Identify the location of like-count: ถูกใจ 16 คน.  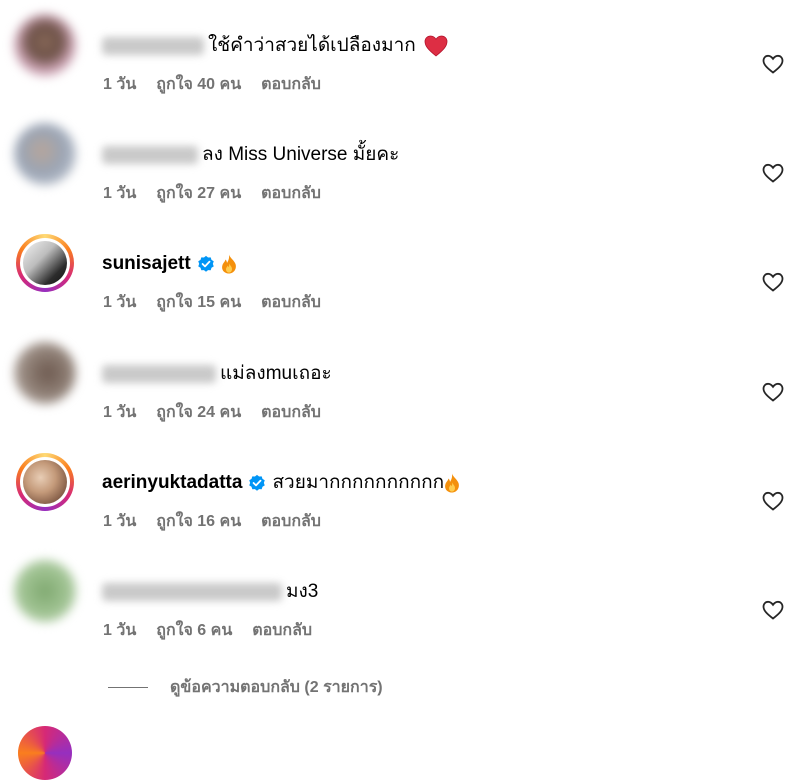
(198, 521).